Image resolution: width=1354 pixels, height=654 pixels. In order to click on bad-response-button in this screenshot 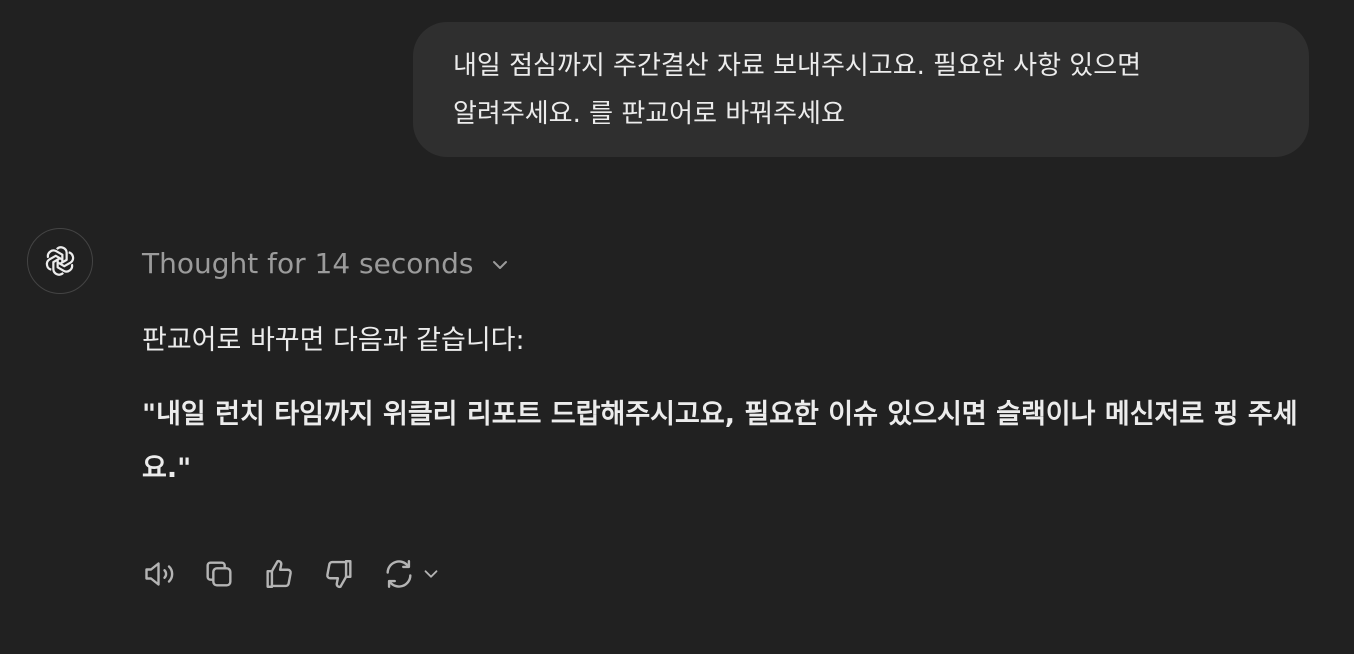, I will do `click(352, 574)`.